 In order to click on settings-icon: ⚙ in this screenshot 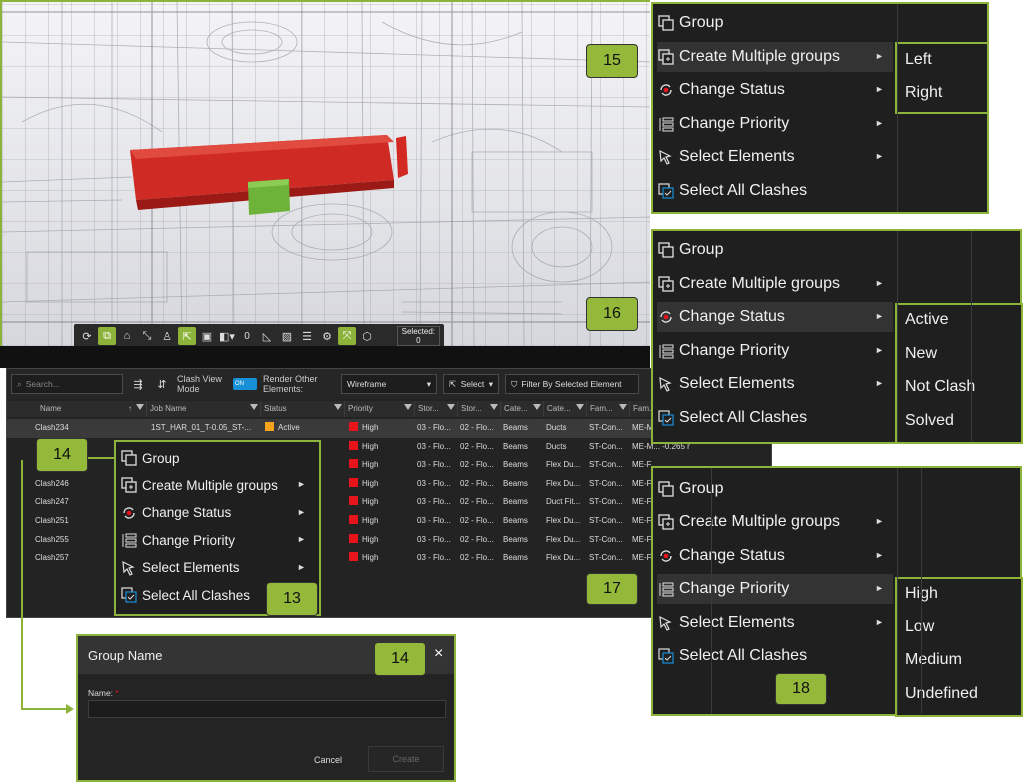, I will do `click(327, 336)`.